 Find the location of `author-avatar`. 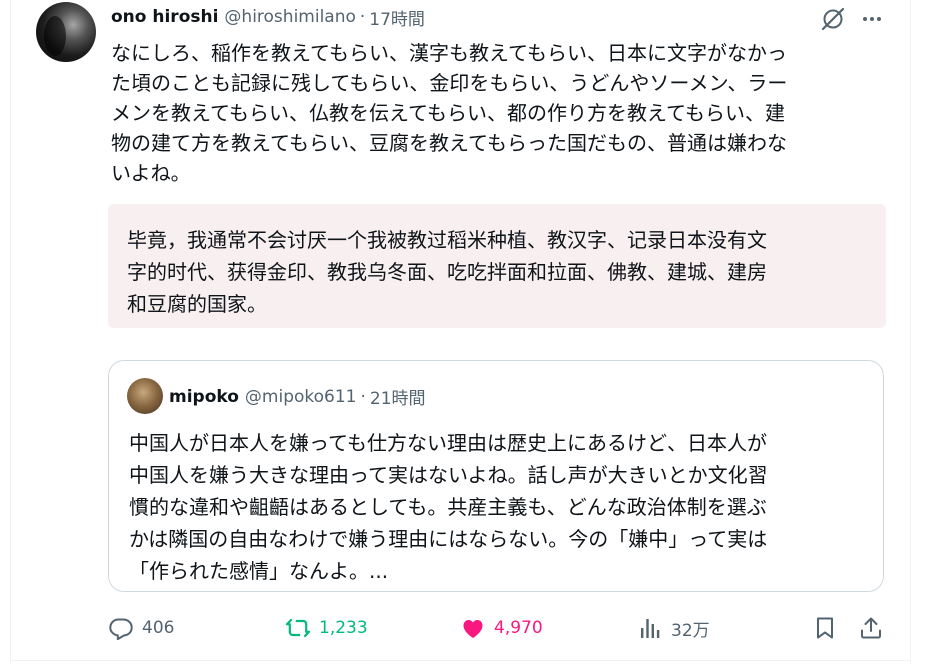

author-avatar is located at coordinates (66, 32).